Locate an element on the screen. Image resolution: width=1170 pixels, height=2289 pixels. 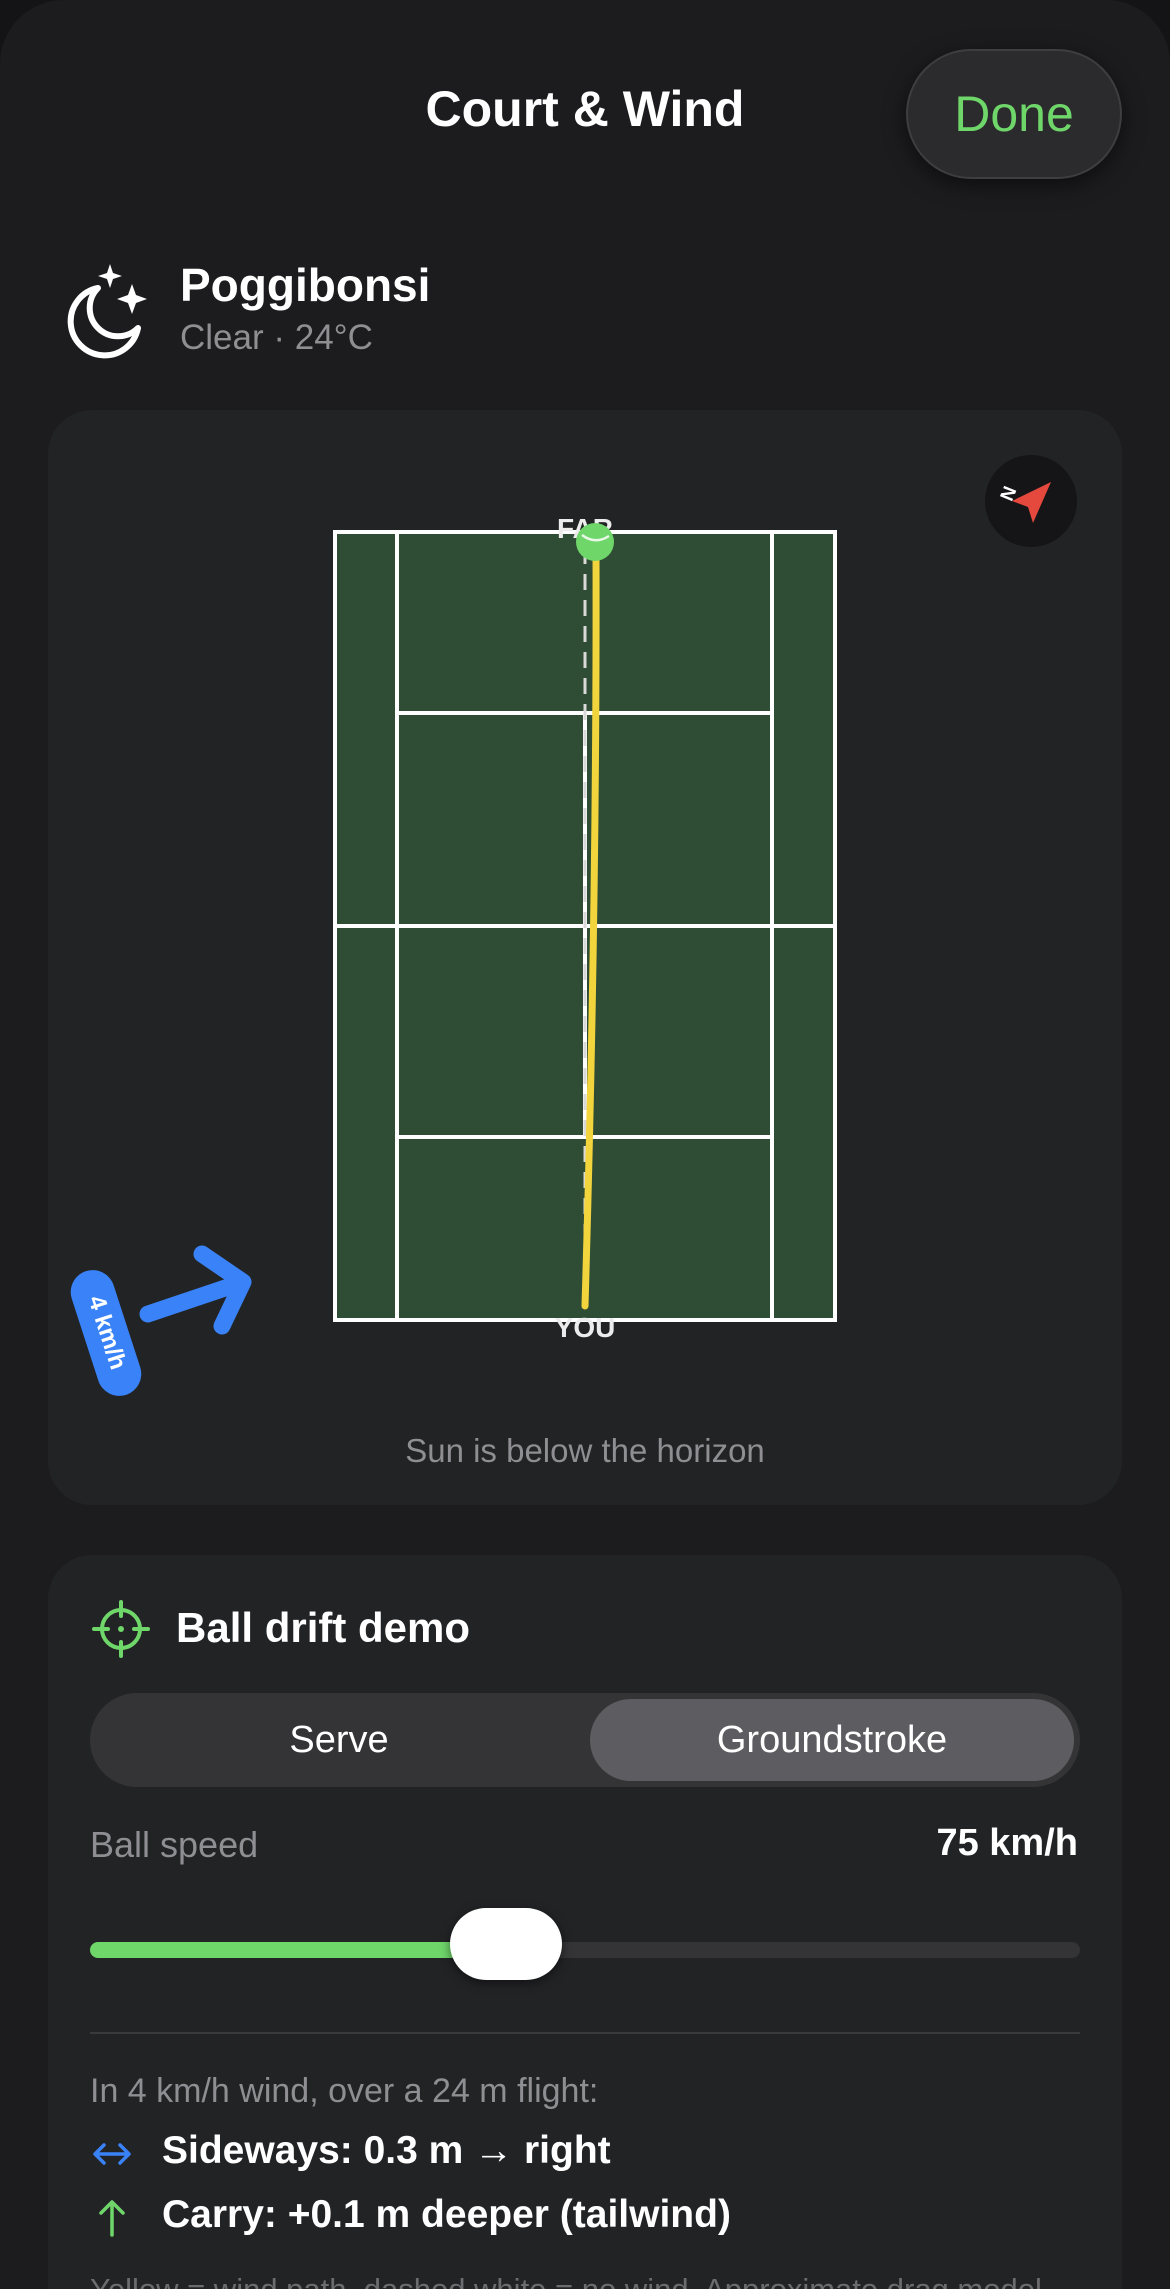
wind-arrow-icon is located at coordinates (195, 1290).